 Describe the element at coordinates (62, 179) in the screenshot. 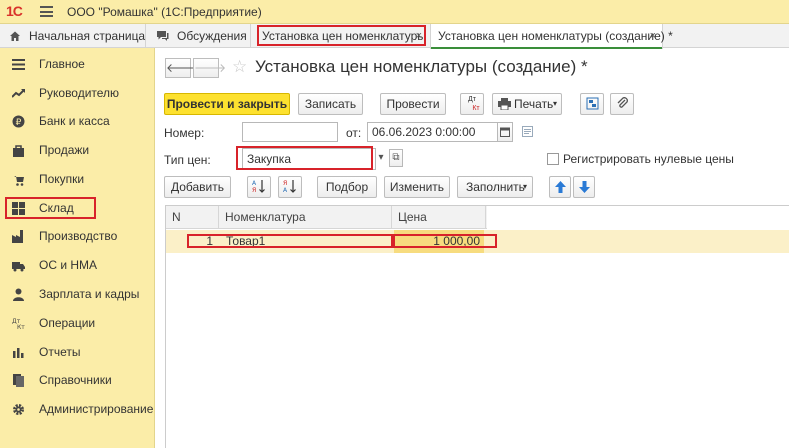

I see `sidebar-item-label: Покупки` at that location.